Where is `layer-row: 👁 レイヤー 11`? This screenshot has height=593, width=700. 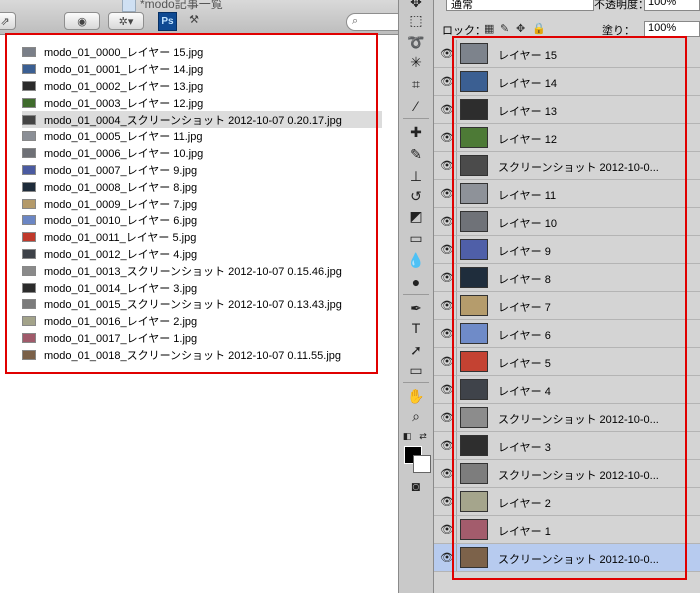 layer-row: 👁 レイヤー 11 is located at coordinates (567, 194).